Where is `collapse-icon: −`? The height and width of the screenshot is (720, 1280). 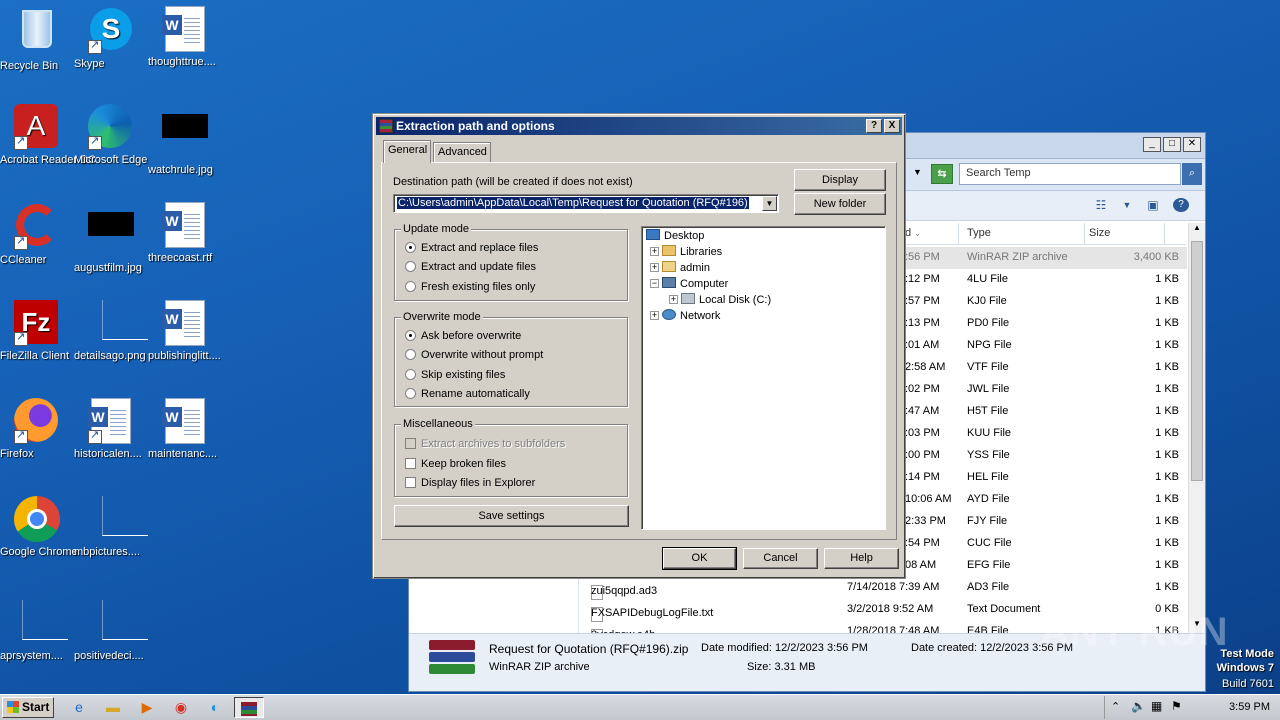
collapse-icon: − is located at coordinates (654, 283).